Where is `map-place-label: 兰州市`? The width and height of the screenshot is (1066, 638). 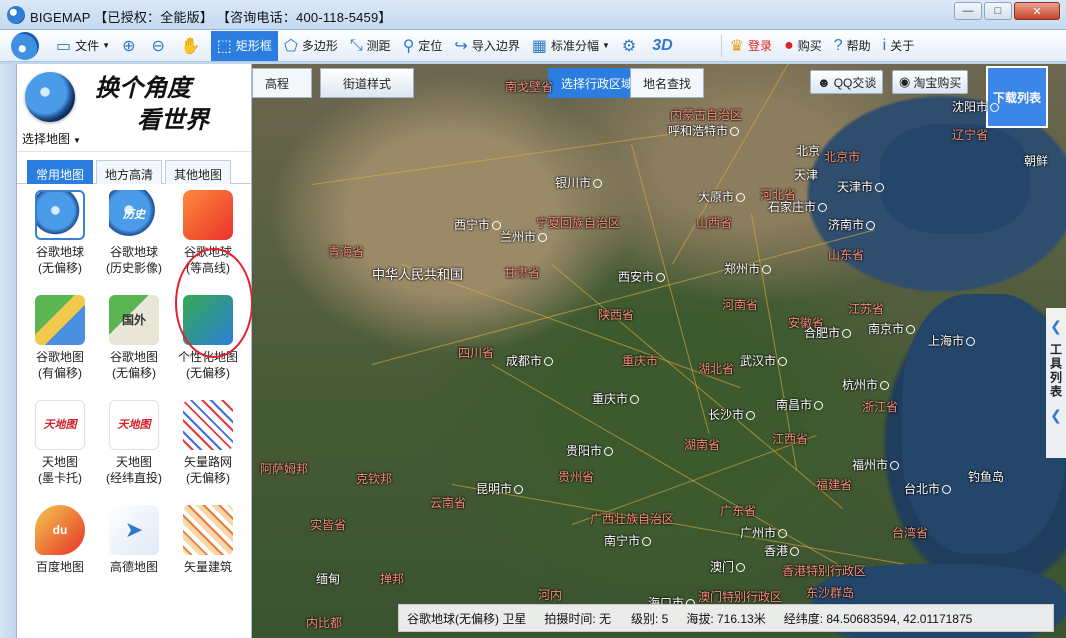 map-place-label: 兰州市 is located at coordinates (523, 236).